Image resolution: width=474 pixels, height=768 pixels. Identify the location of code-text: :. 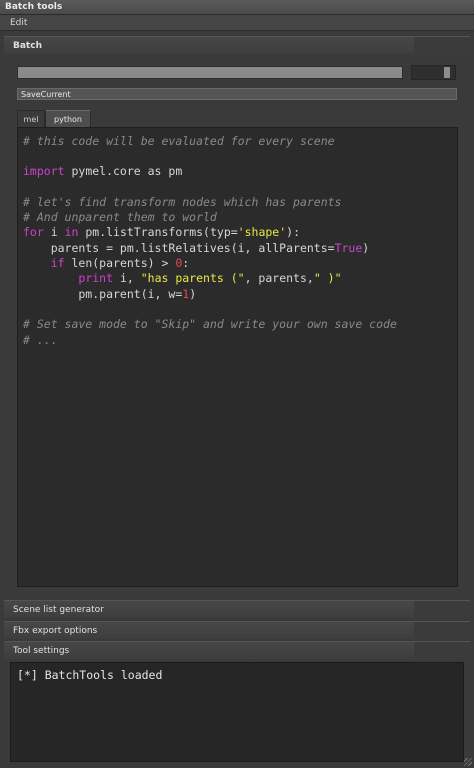
(186, 263).